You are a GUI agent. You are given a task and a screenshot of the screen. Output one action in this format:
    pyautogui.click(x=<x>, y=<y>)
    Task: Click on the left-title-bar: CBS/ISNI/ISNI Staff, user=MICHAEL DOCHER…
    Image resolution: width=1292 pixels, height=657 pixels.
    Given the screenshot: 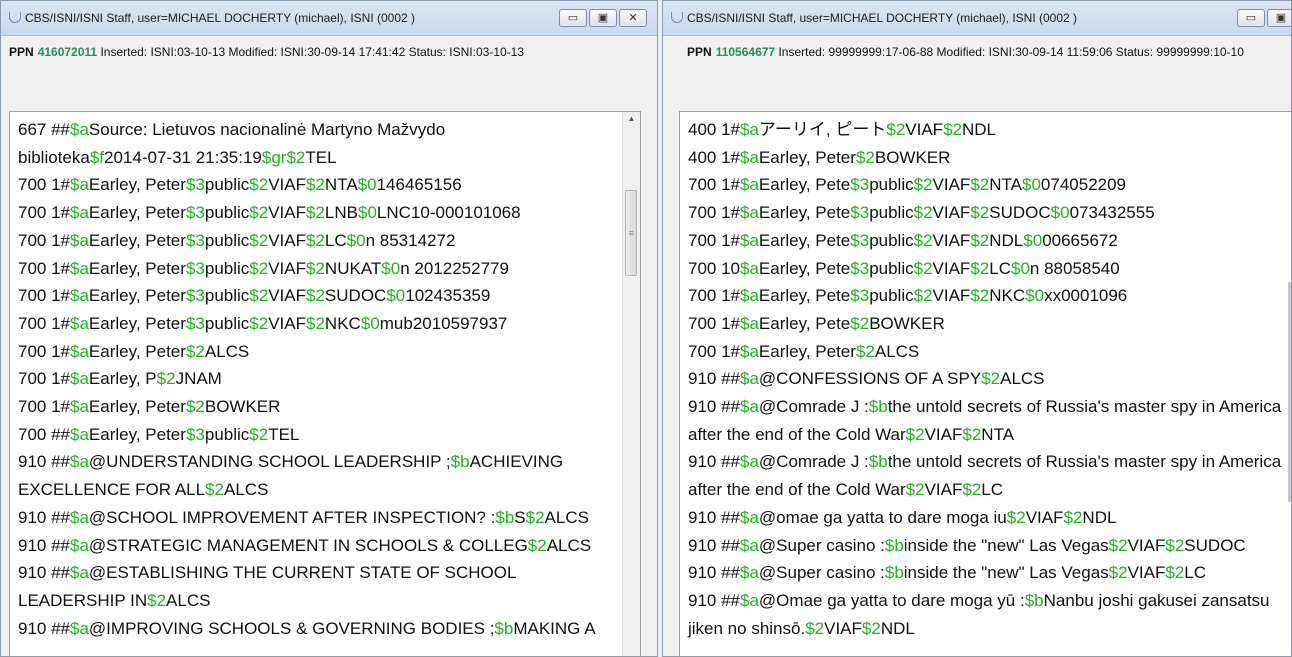 What is the action you would take?
    pyautogui.click(x=329, y=18)
    